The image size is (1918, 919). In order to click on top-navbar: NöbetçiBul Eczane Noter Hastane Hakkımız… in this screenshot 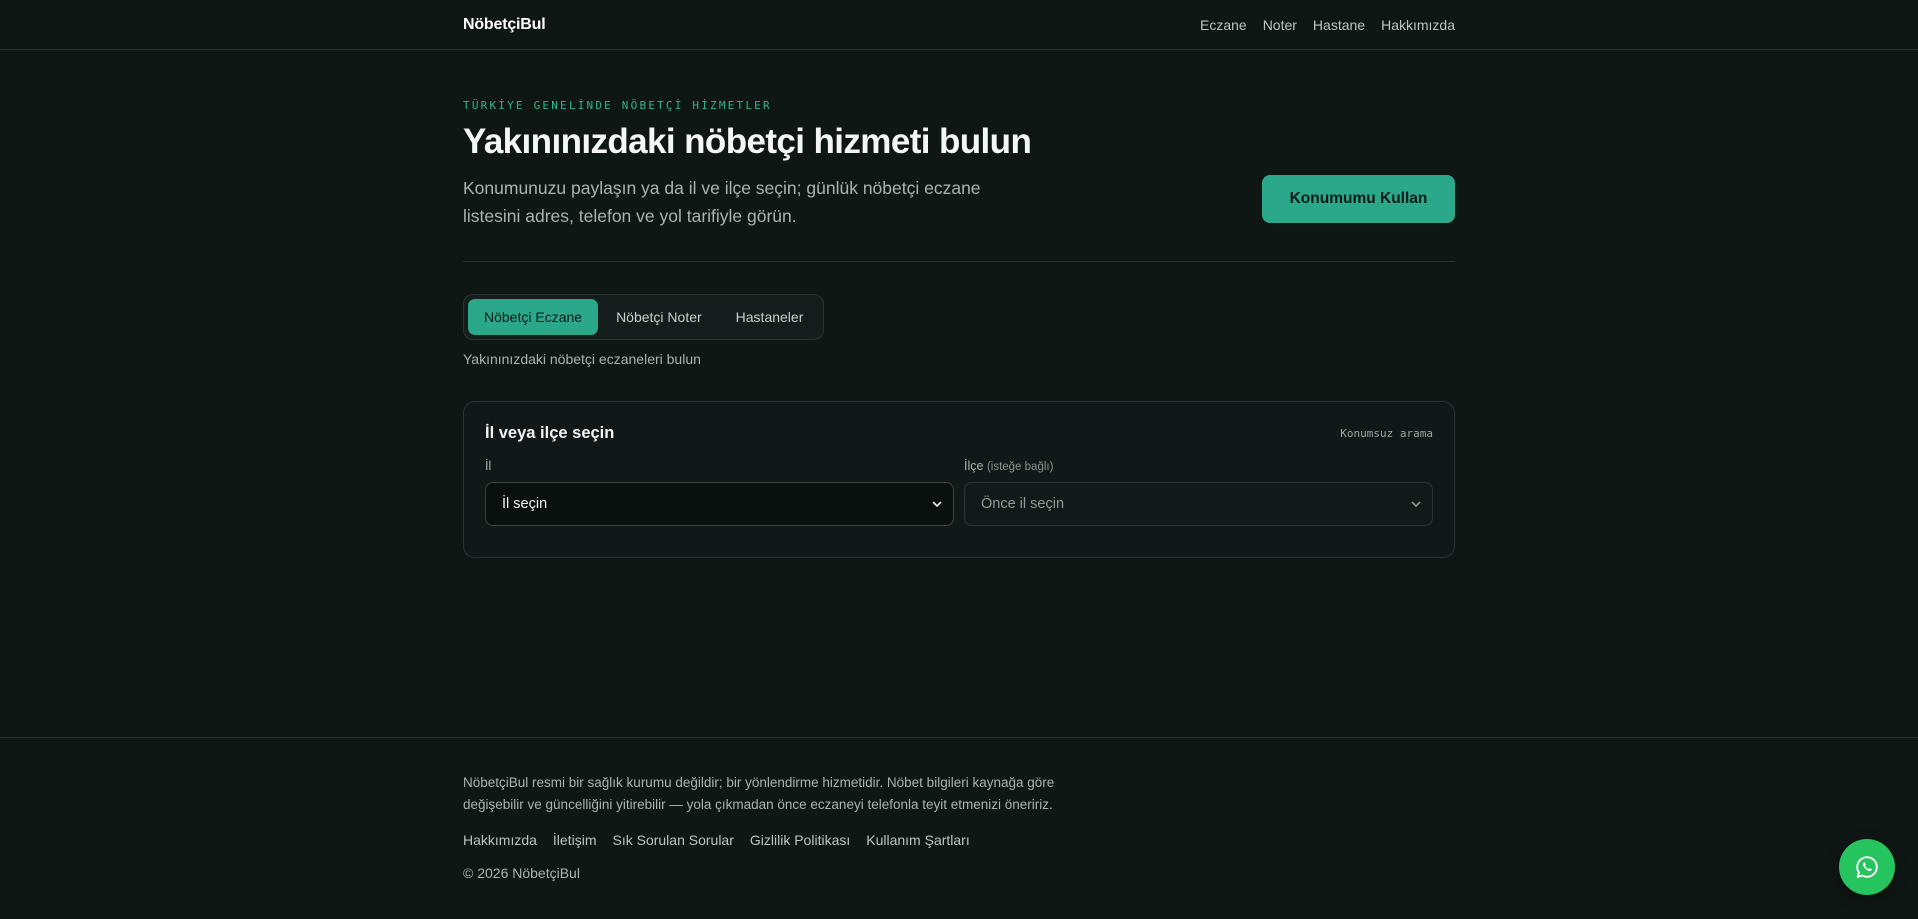, I will do `click(959, 25)`.